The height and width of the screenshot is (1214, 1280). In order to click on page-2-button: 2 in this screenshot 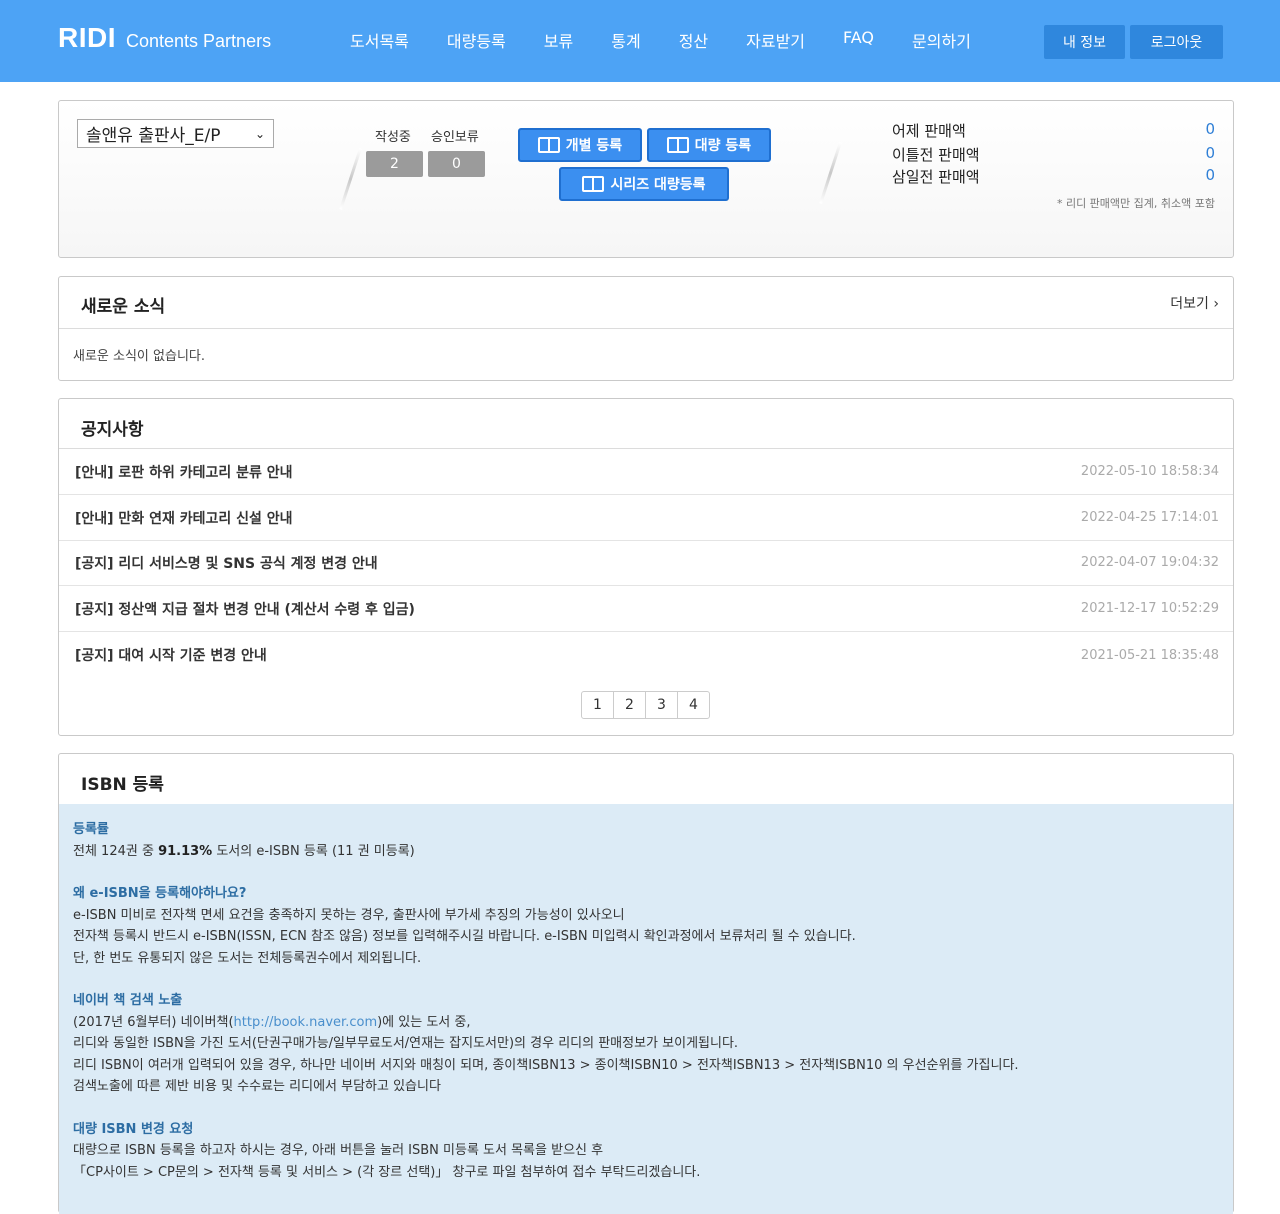, I will do `click(629, 705)`.